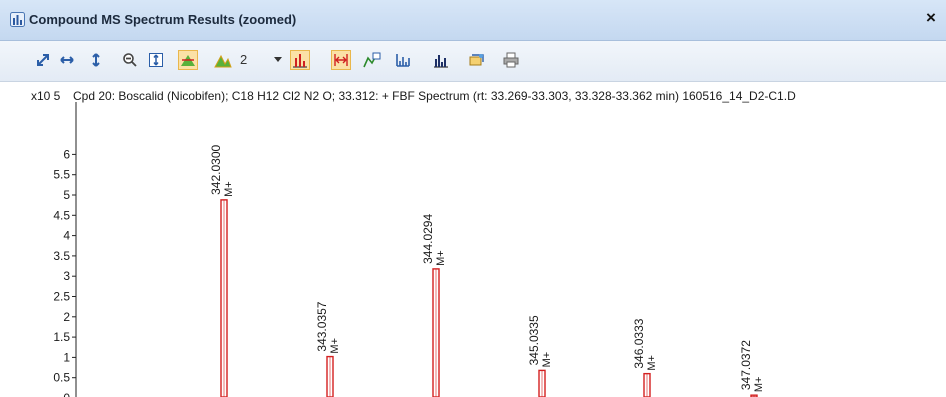 The image size is (946, 397). Describe the element at coordinates (61, 256) in the screenshot. I see `y-tick-label: 3.5` at that location.